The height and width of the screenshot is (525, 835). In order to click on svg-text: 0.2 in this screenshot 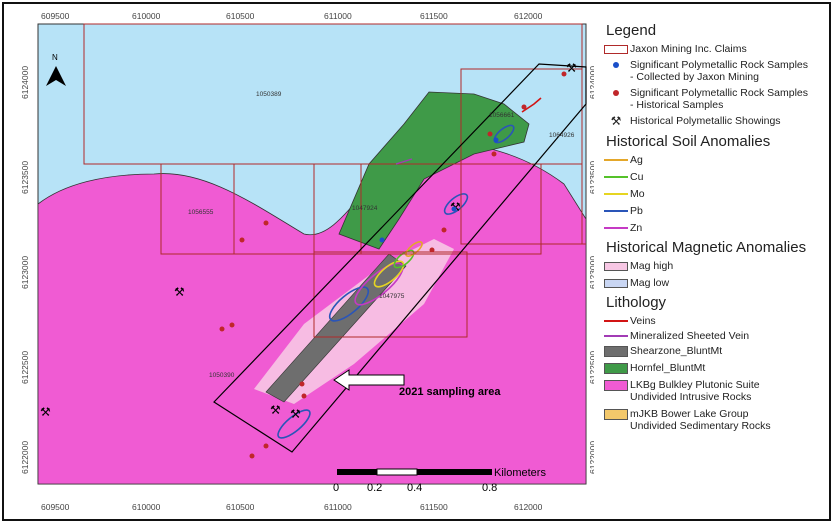, I will do `click(374, 488)`.